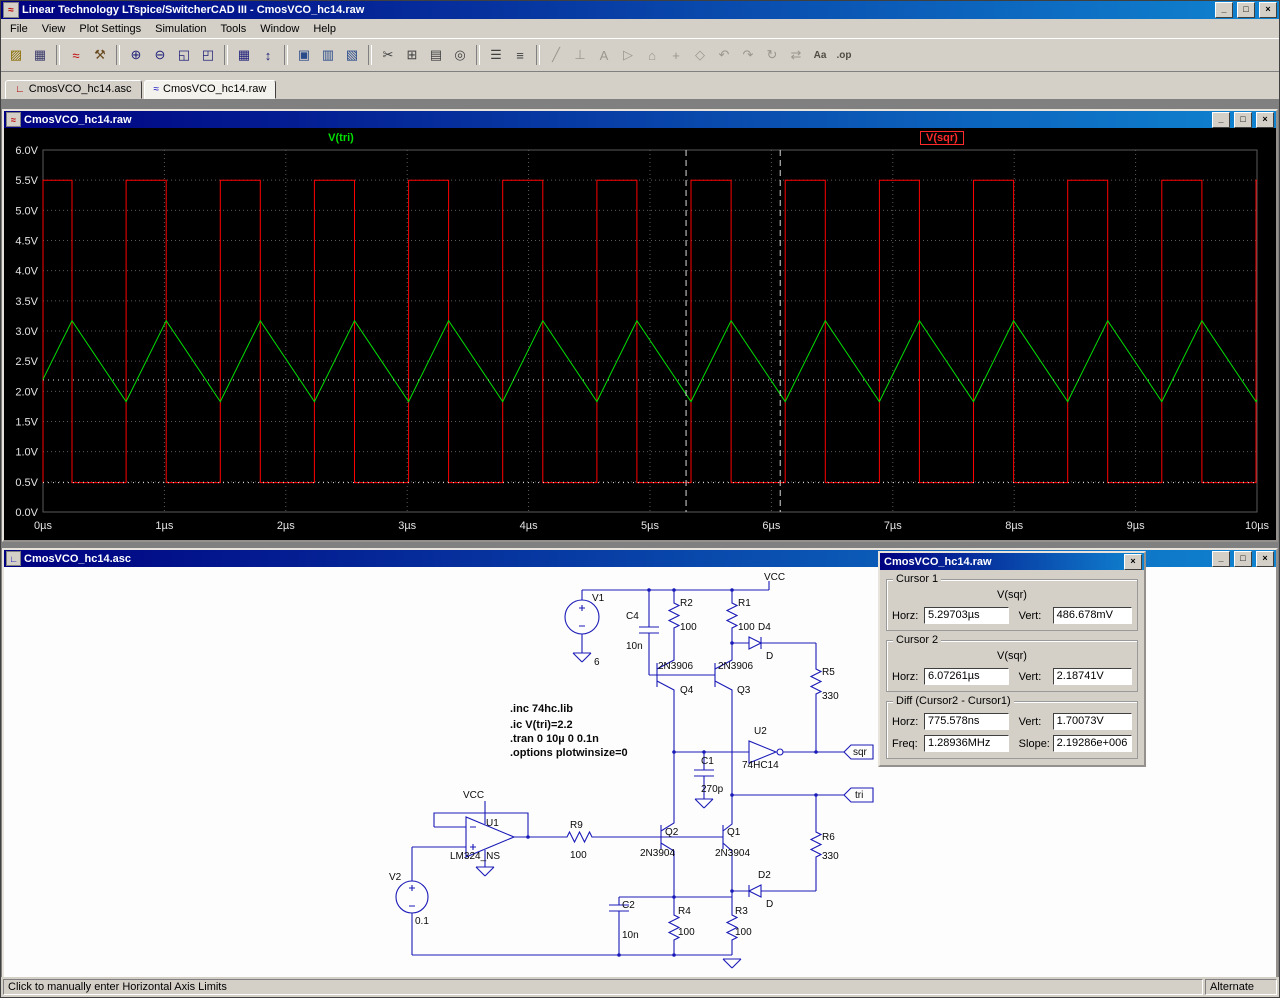  I want to click on menu-tools: Tools, so click(234, 29).